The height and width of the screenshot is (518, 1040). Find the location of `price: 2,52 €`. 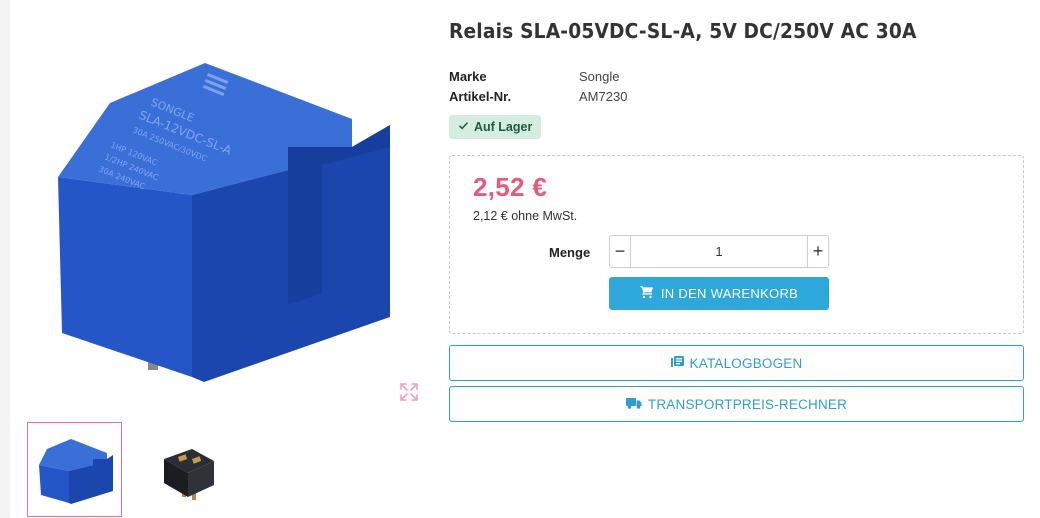

price: 2,52 € is located at coordinates (510, 187).